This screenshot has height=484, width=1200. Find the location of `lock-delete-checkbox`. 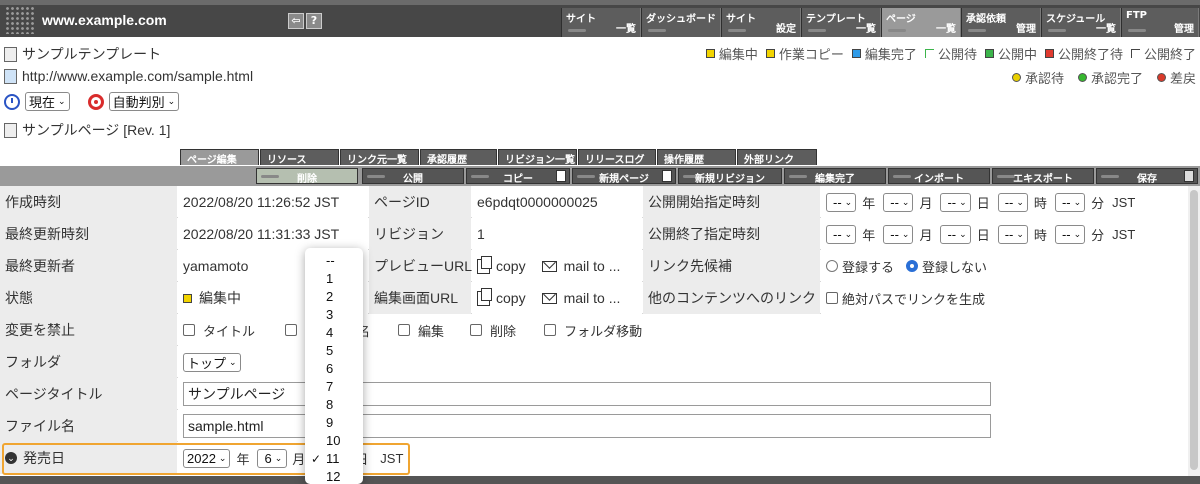

lock-delete-checkbox is located at coordinates (476, 330).